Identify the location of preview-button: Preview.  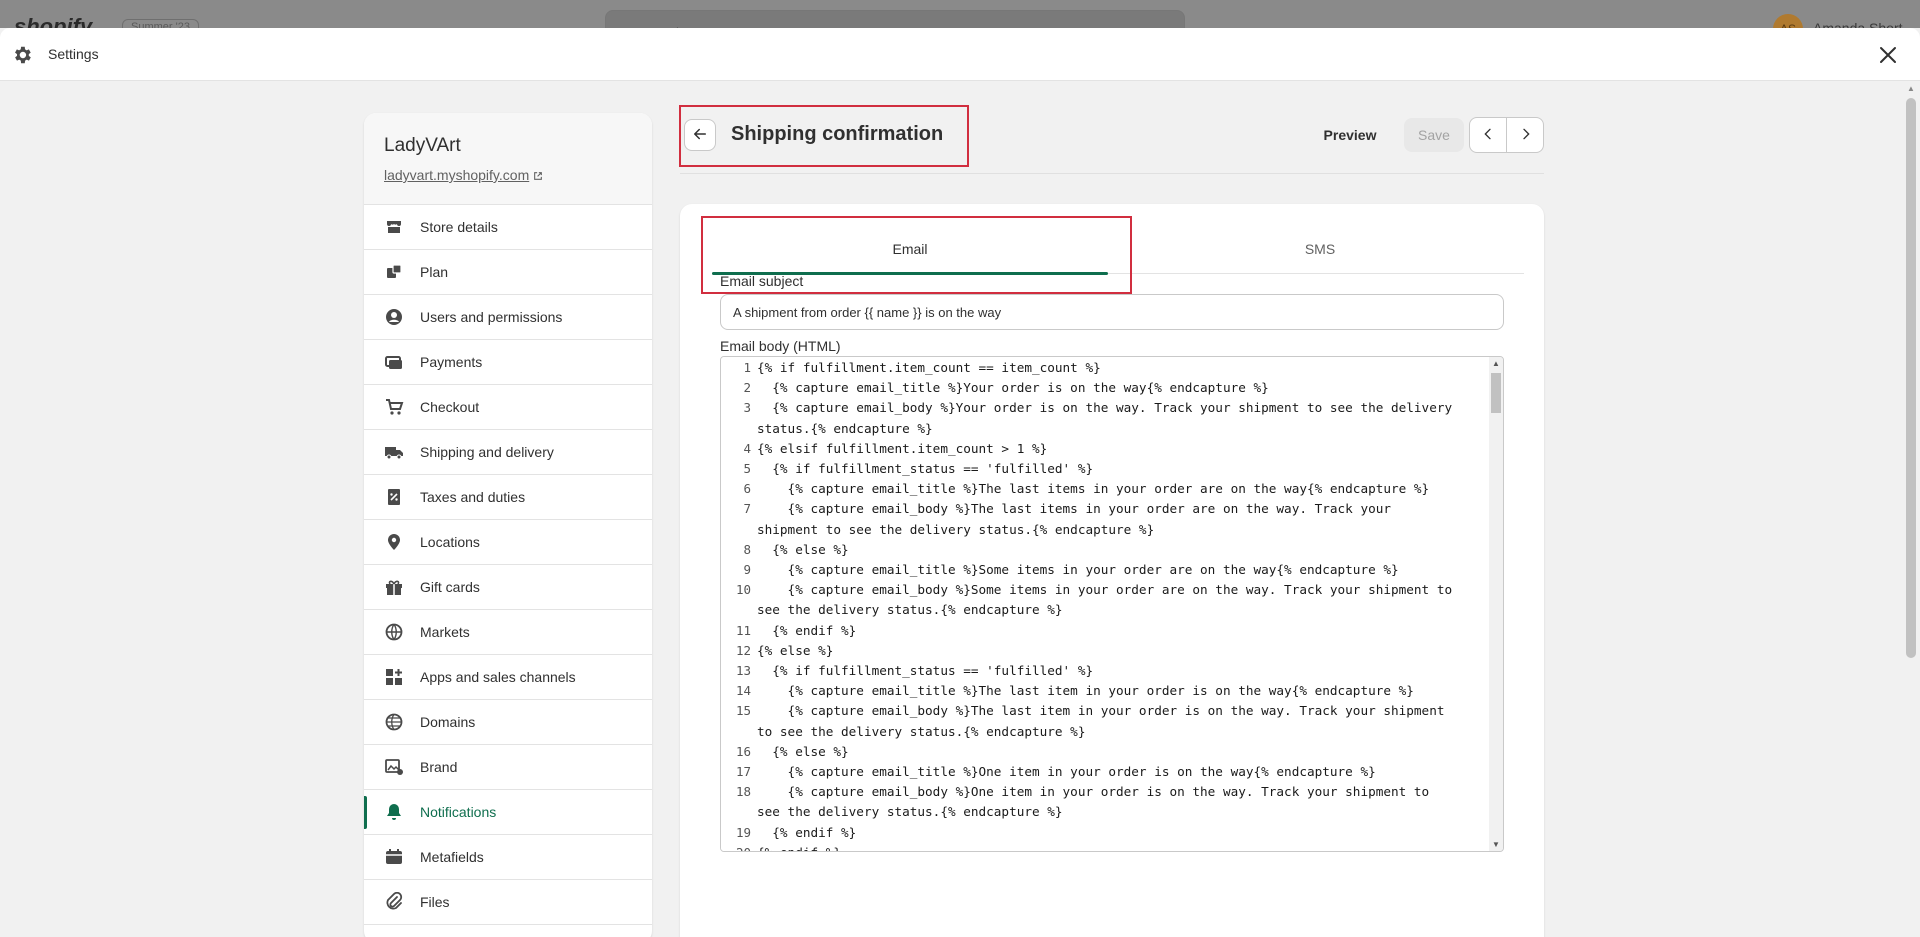
(1350, 135).